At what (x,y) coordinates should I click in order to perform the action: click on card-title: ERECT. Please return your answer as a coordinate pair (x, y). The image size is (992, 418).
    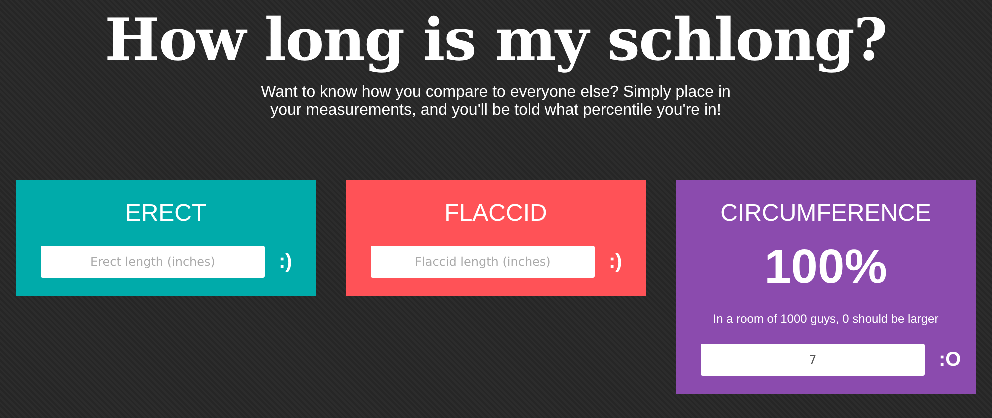
    Looking at the image, I should click on (166, 214).